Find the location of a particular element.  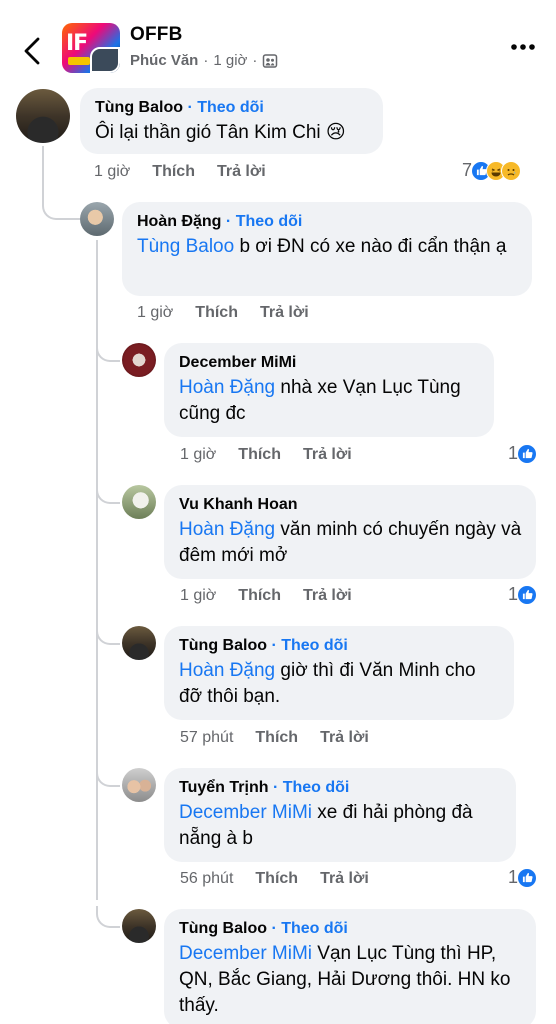

mention-link: Tùng Baloo is located at coordinates (185, 246).